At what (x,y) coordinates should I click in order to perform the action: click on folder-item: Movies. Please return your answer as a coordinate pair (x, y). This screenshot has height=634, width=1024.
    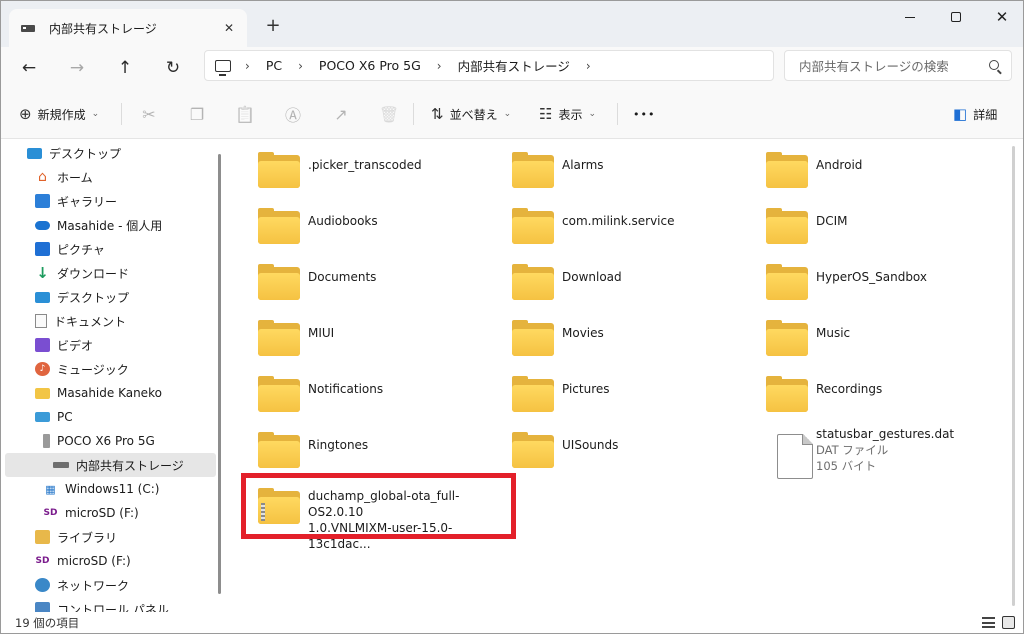
    Looking at the image, I should click on (612, 338).